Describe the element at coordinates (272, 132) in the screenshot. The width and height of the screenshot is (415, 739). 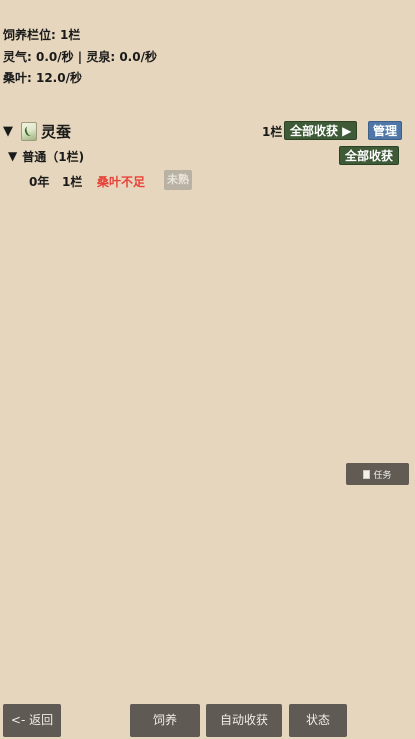
I see `category-slot-count: 1栏` at that location.